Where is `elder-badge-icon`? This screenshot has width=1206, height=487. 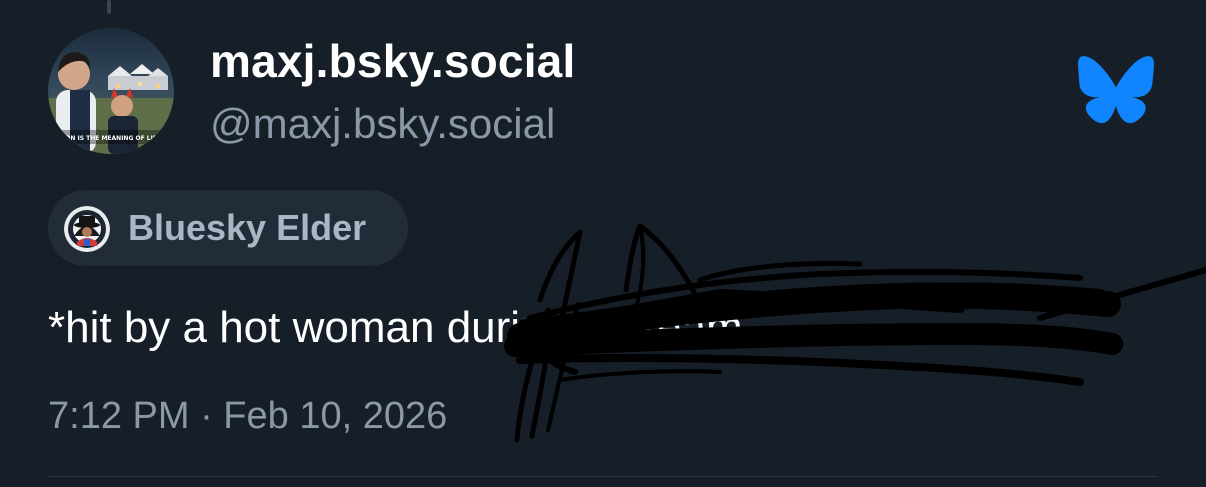 elder-badge-icon is located at coordinates (87, 229).